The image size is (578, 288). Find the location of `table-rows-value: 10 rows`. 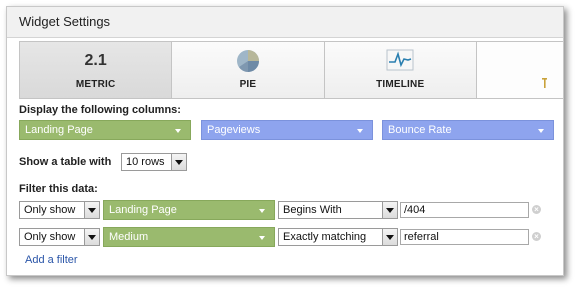

table-rows-value: 10 rows is located at coordinates (145, 162).